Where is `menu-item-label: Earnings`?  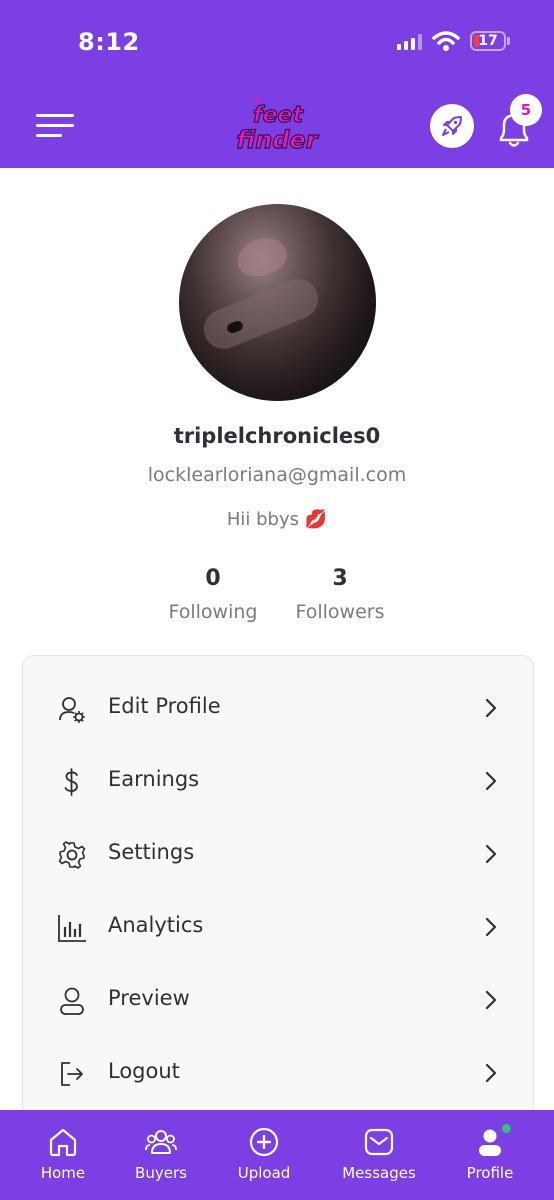 menu-item-label: Earnings is located at coordinates (154, 779).